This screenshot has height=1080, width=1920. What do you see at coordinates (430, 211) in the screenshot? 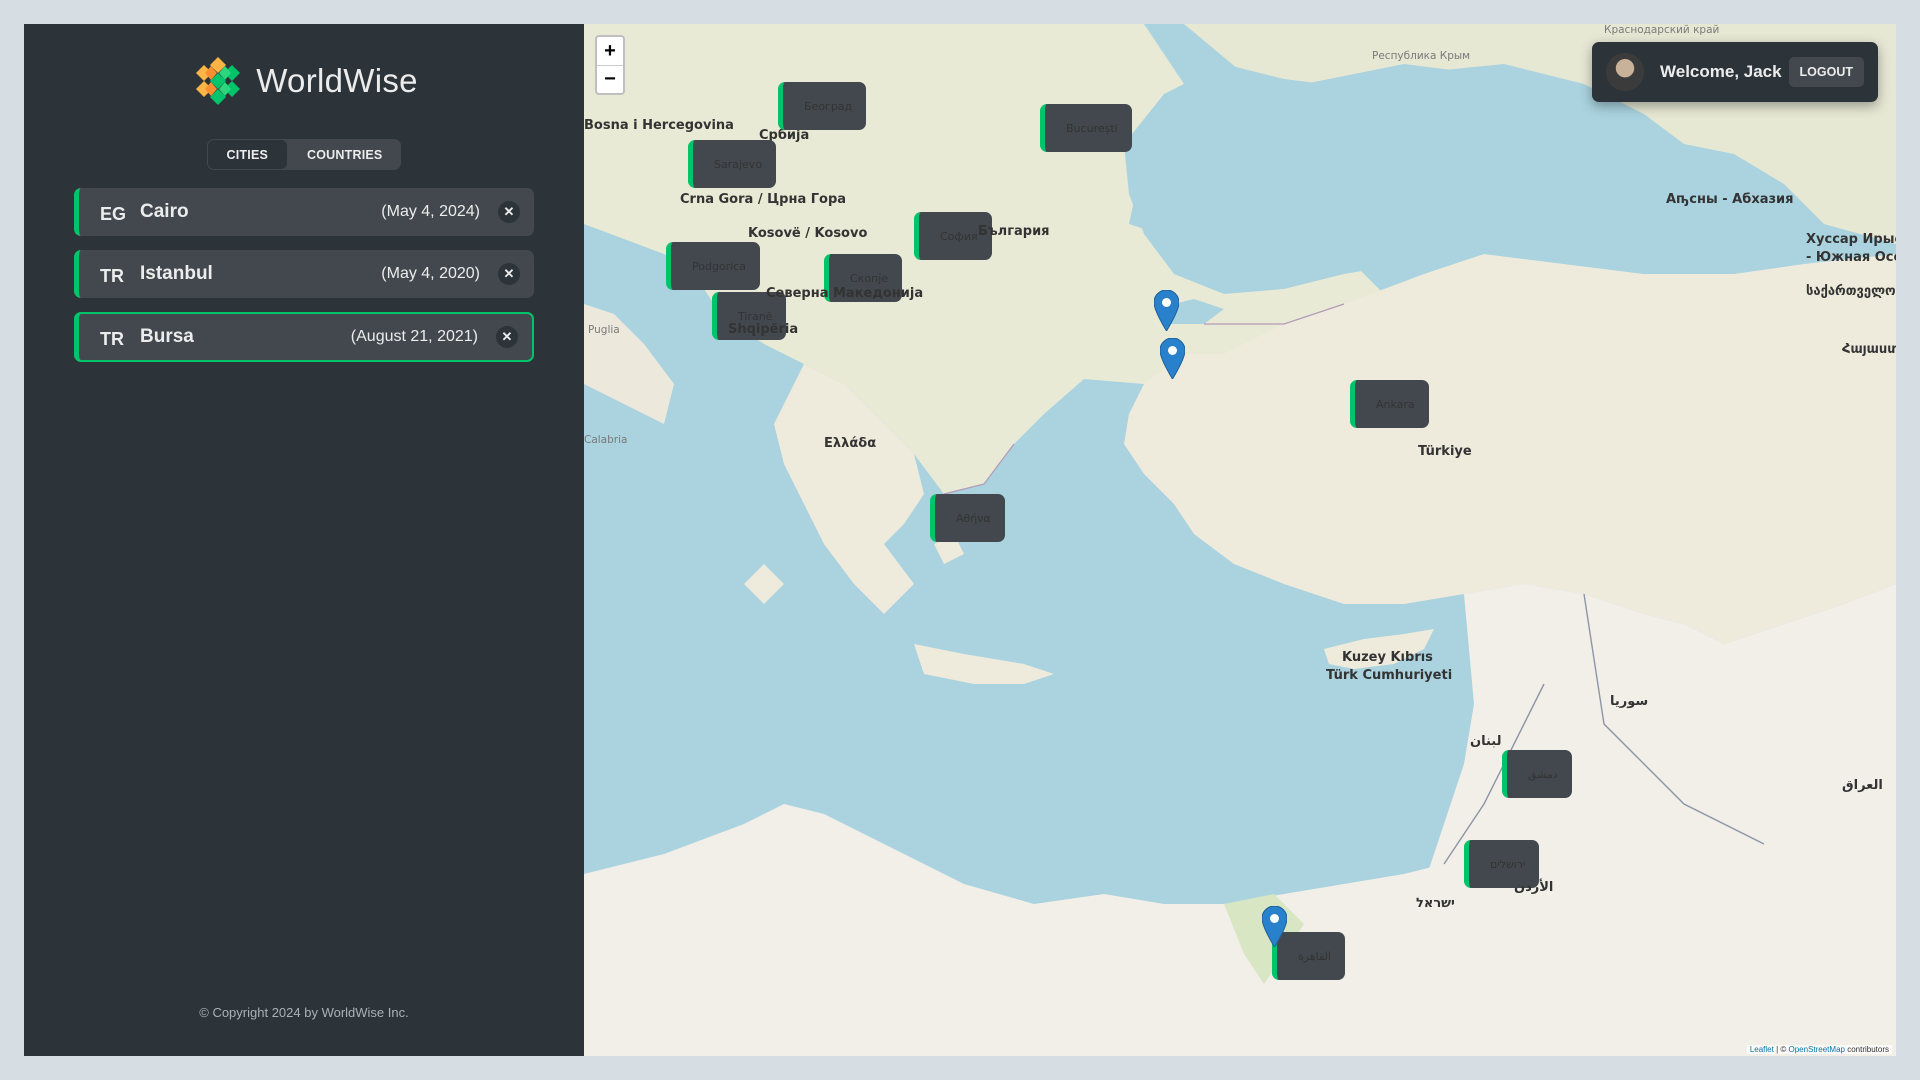
I see `city-date: (May 4, 2024)` at bounding box center [430, 211].